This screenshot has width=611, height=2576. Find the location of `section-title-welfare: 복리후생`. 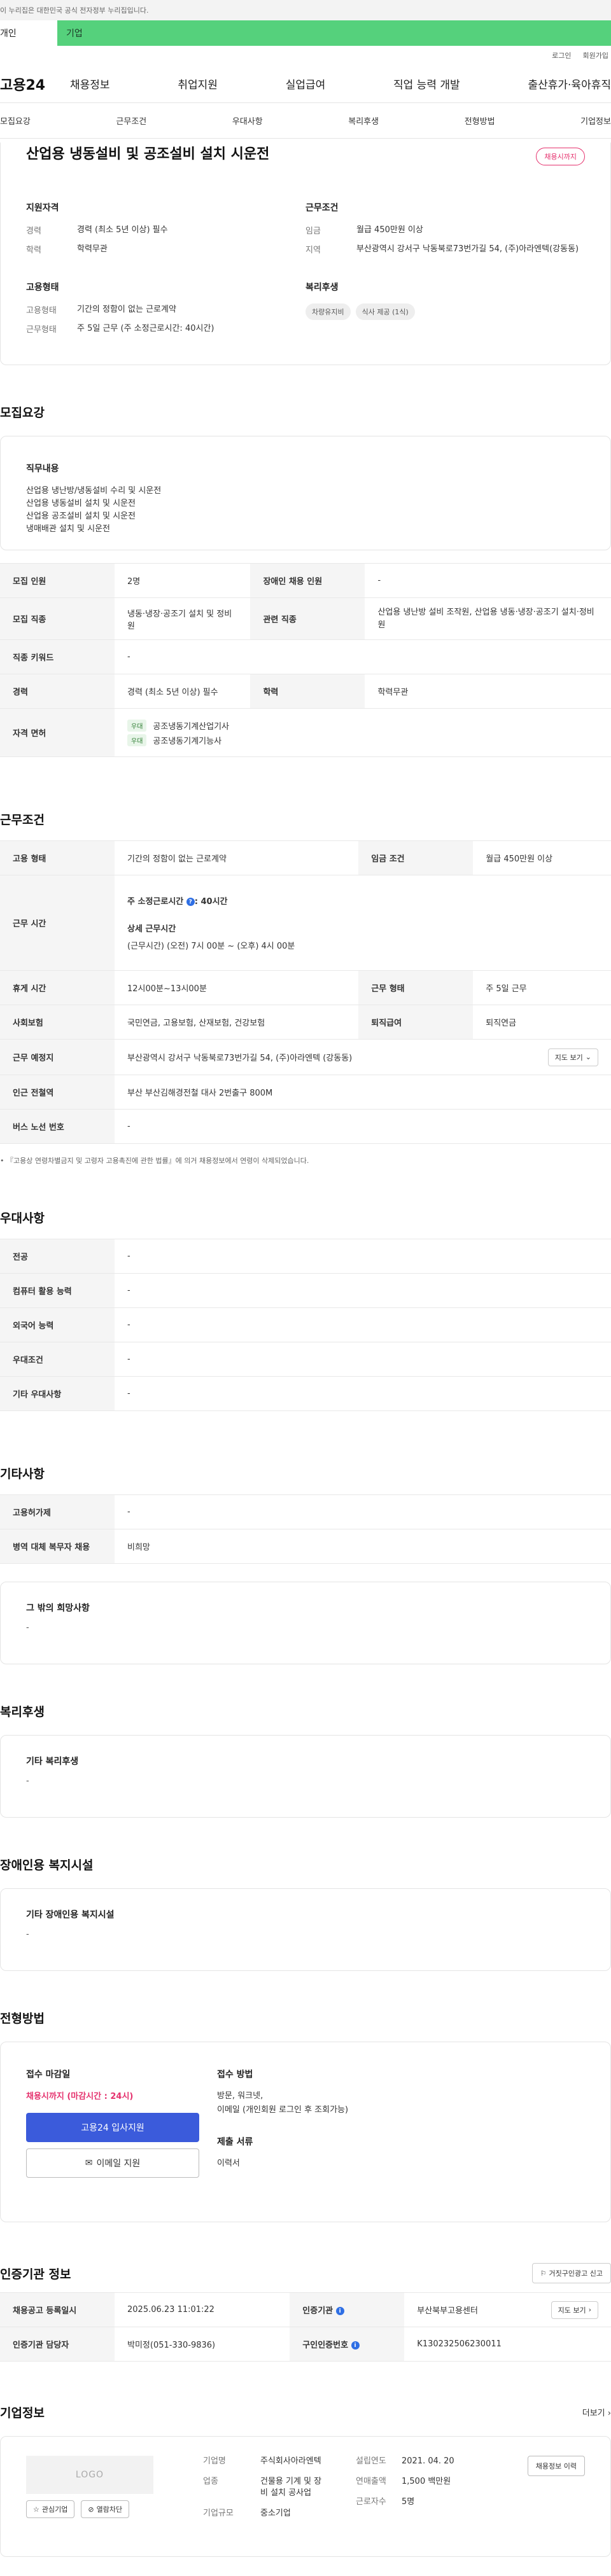

section-title-welfare: 복리후생 is located at coordinates (22, 1712).